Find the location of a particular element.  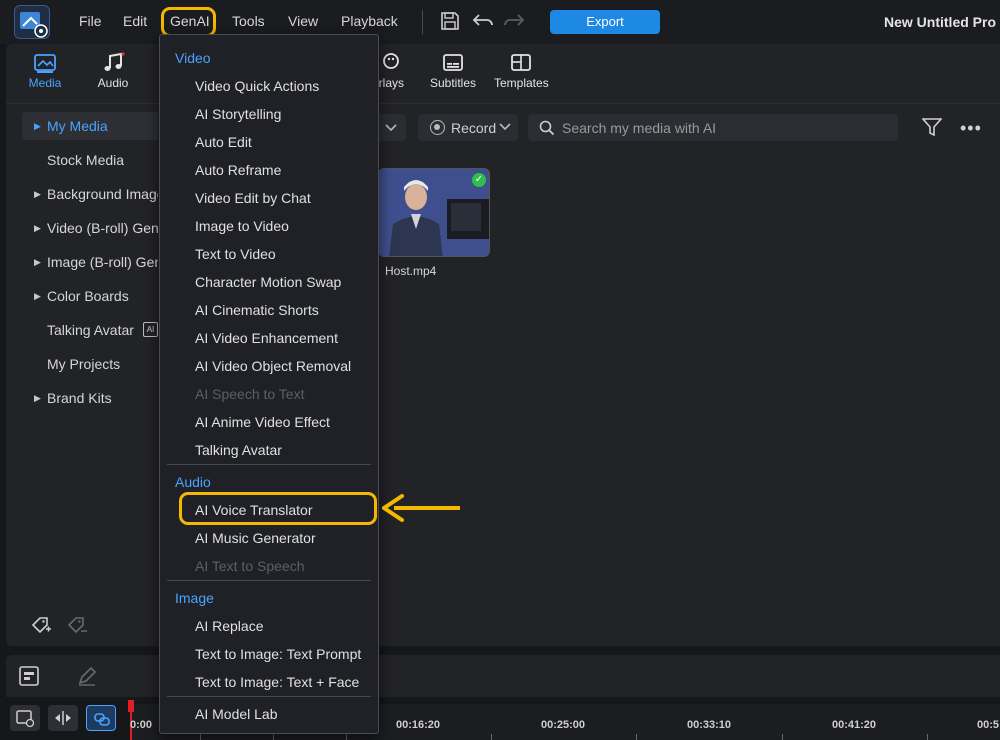

arrow-left-icon is located at coordinates (421, 508).